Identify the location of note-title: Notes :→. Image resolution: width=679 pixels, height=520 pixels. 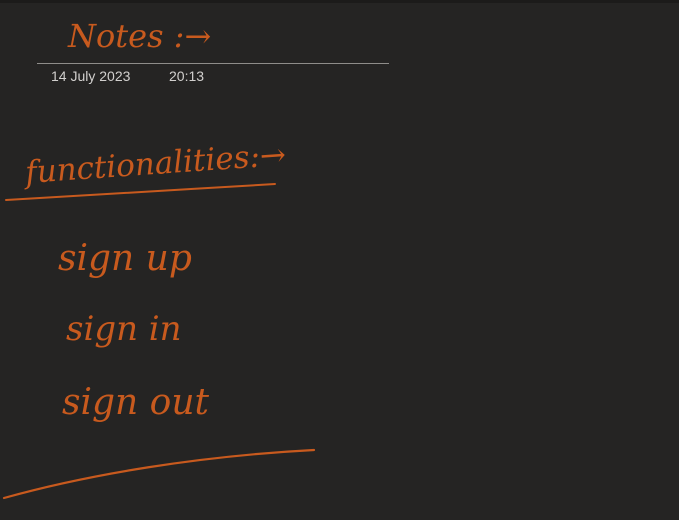
(139, 36).